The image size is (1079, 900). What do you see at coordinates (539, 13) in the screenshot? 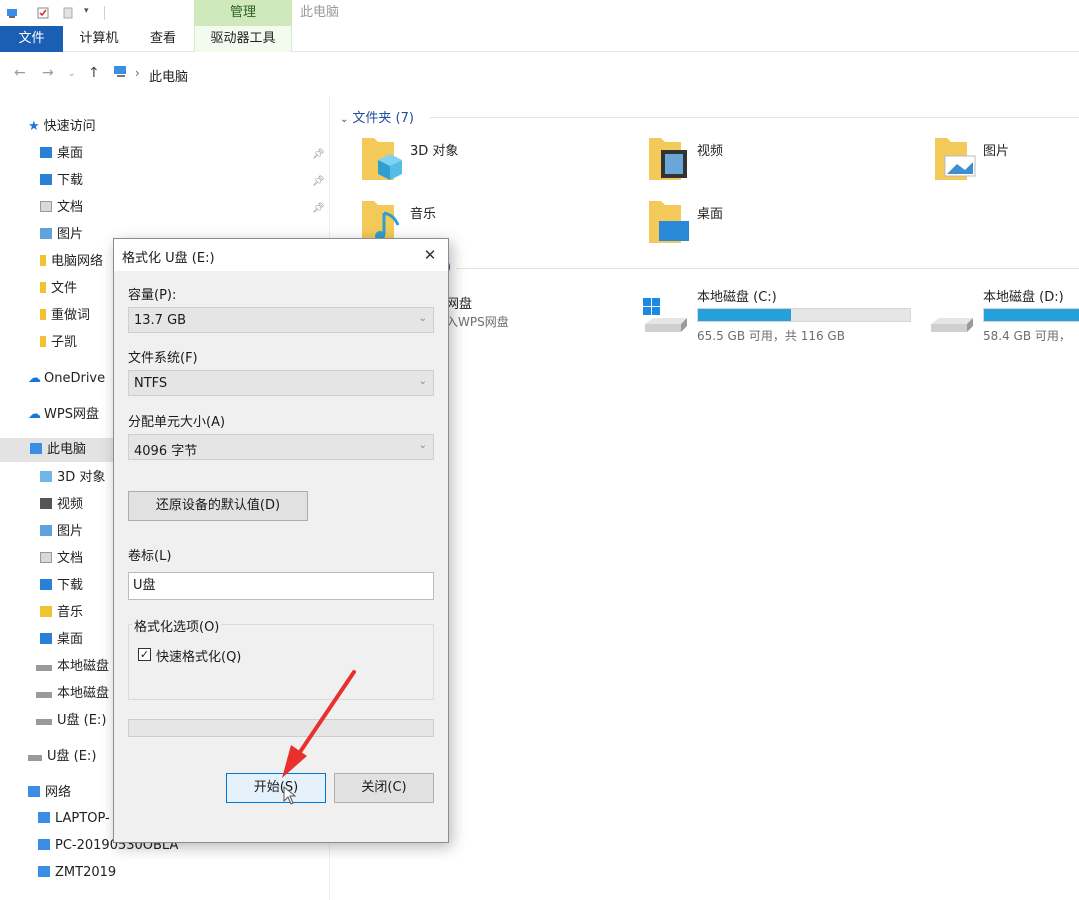
I see `quick-access-toolbar: ▾` at bounding box center [539, 13].